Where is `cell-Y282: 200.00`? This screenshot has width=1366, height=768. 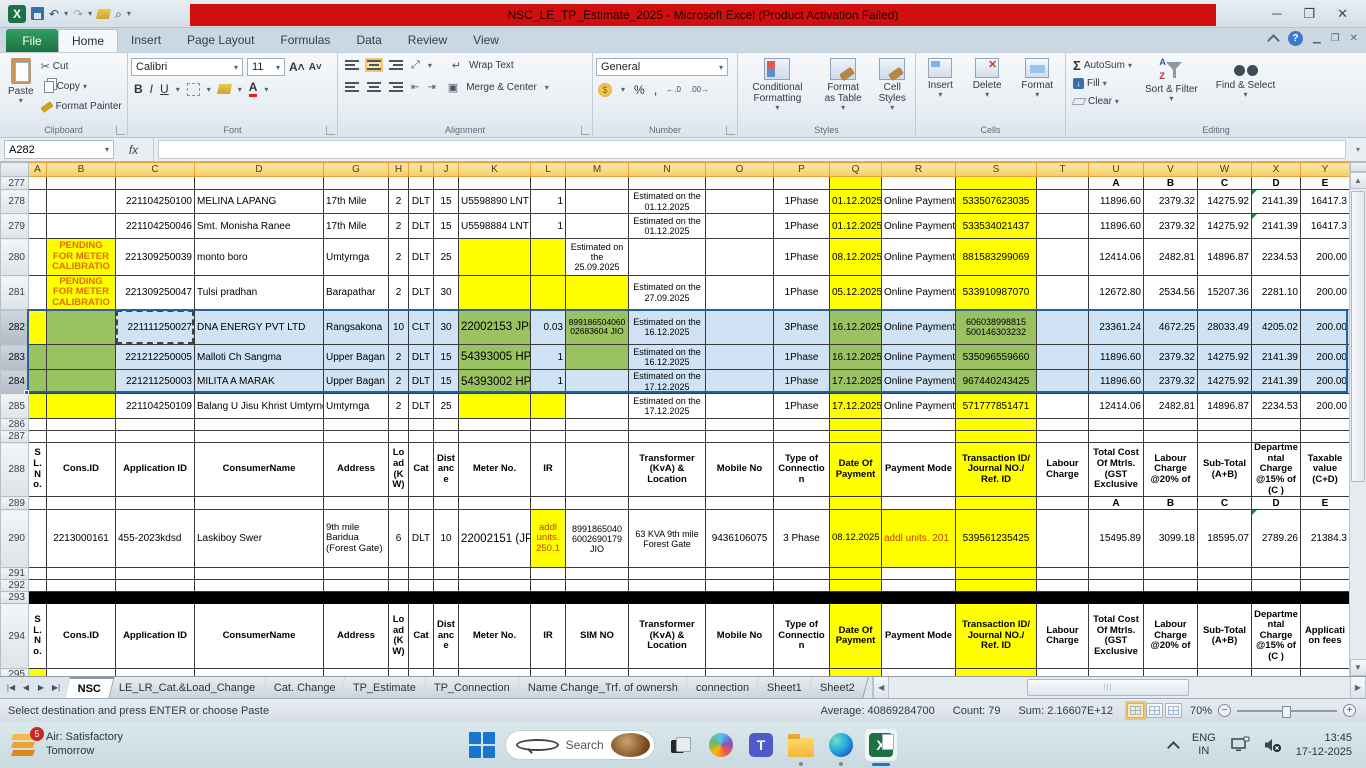
cell-Y282: 200.00 is located at coordinates (1324, 327).